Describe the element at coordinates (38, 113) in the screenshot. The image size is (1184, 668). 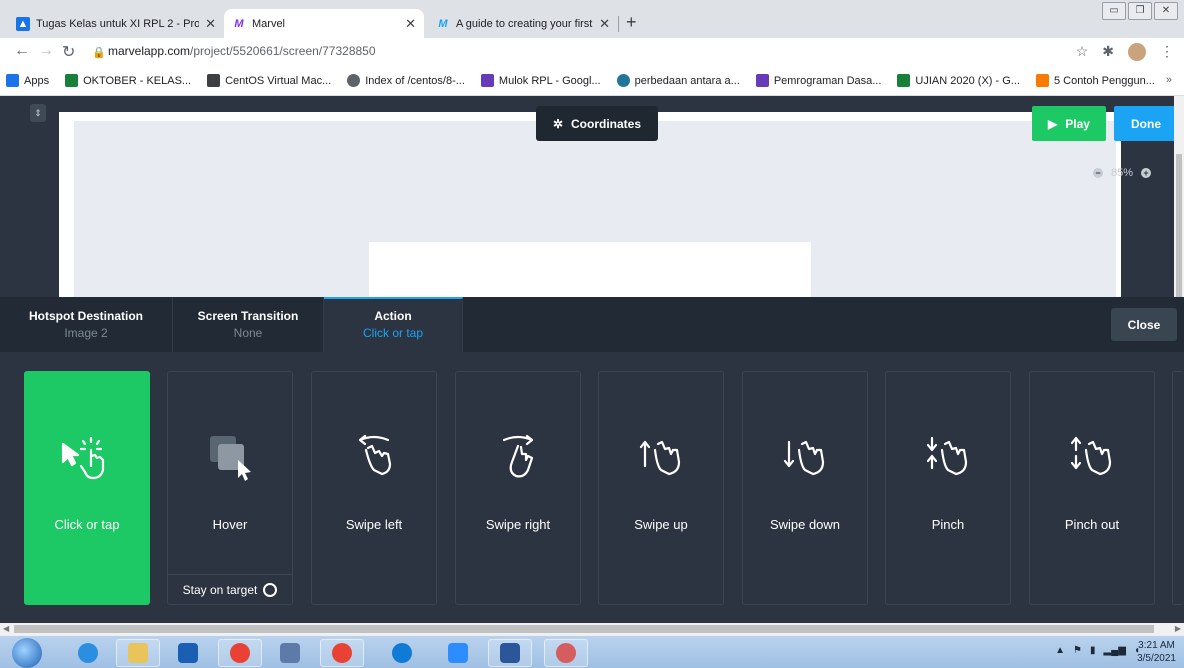
I see `sidebar-toggle-button: ⇕` at that location.